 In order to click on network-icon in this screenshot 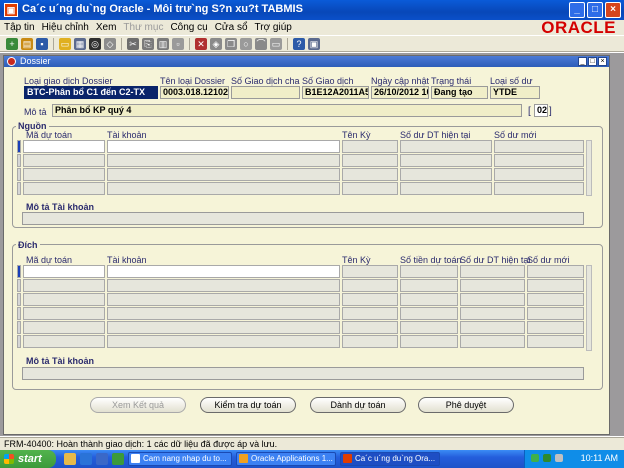, I will do `click(535, 458)`.